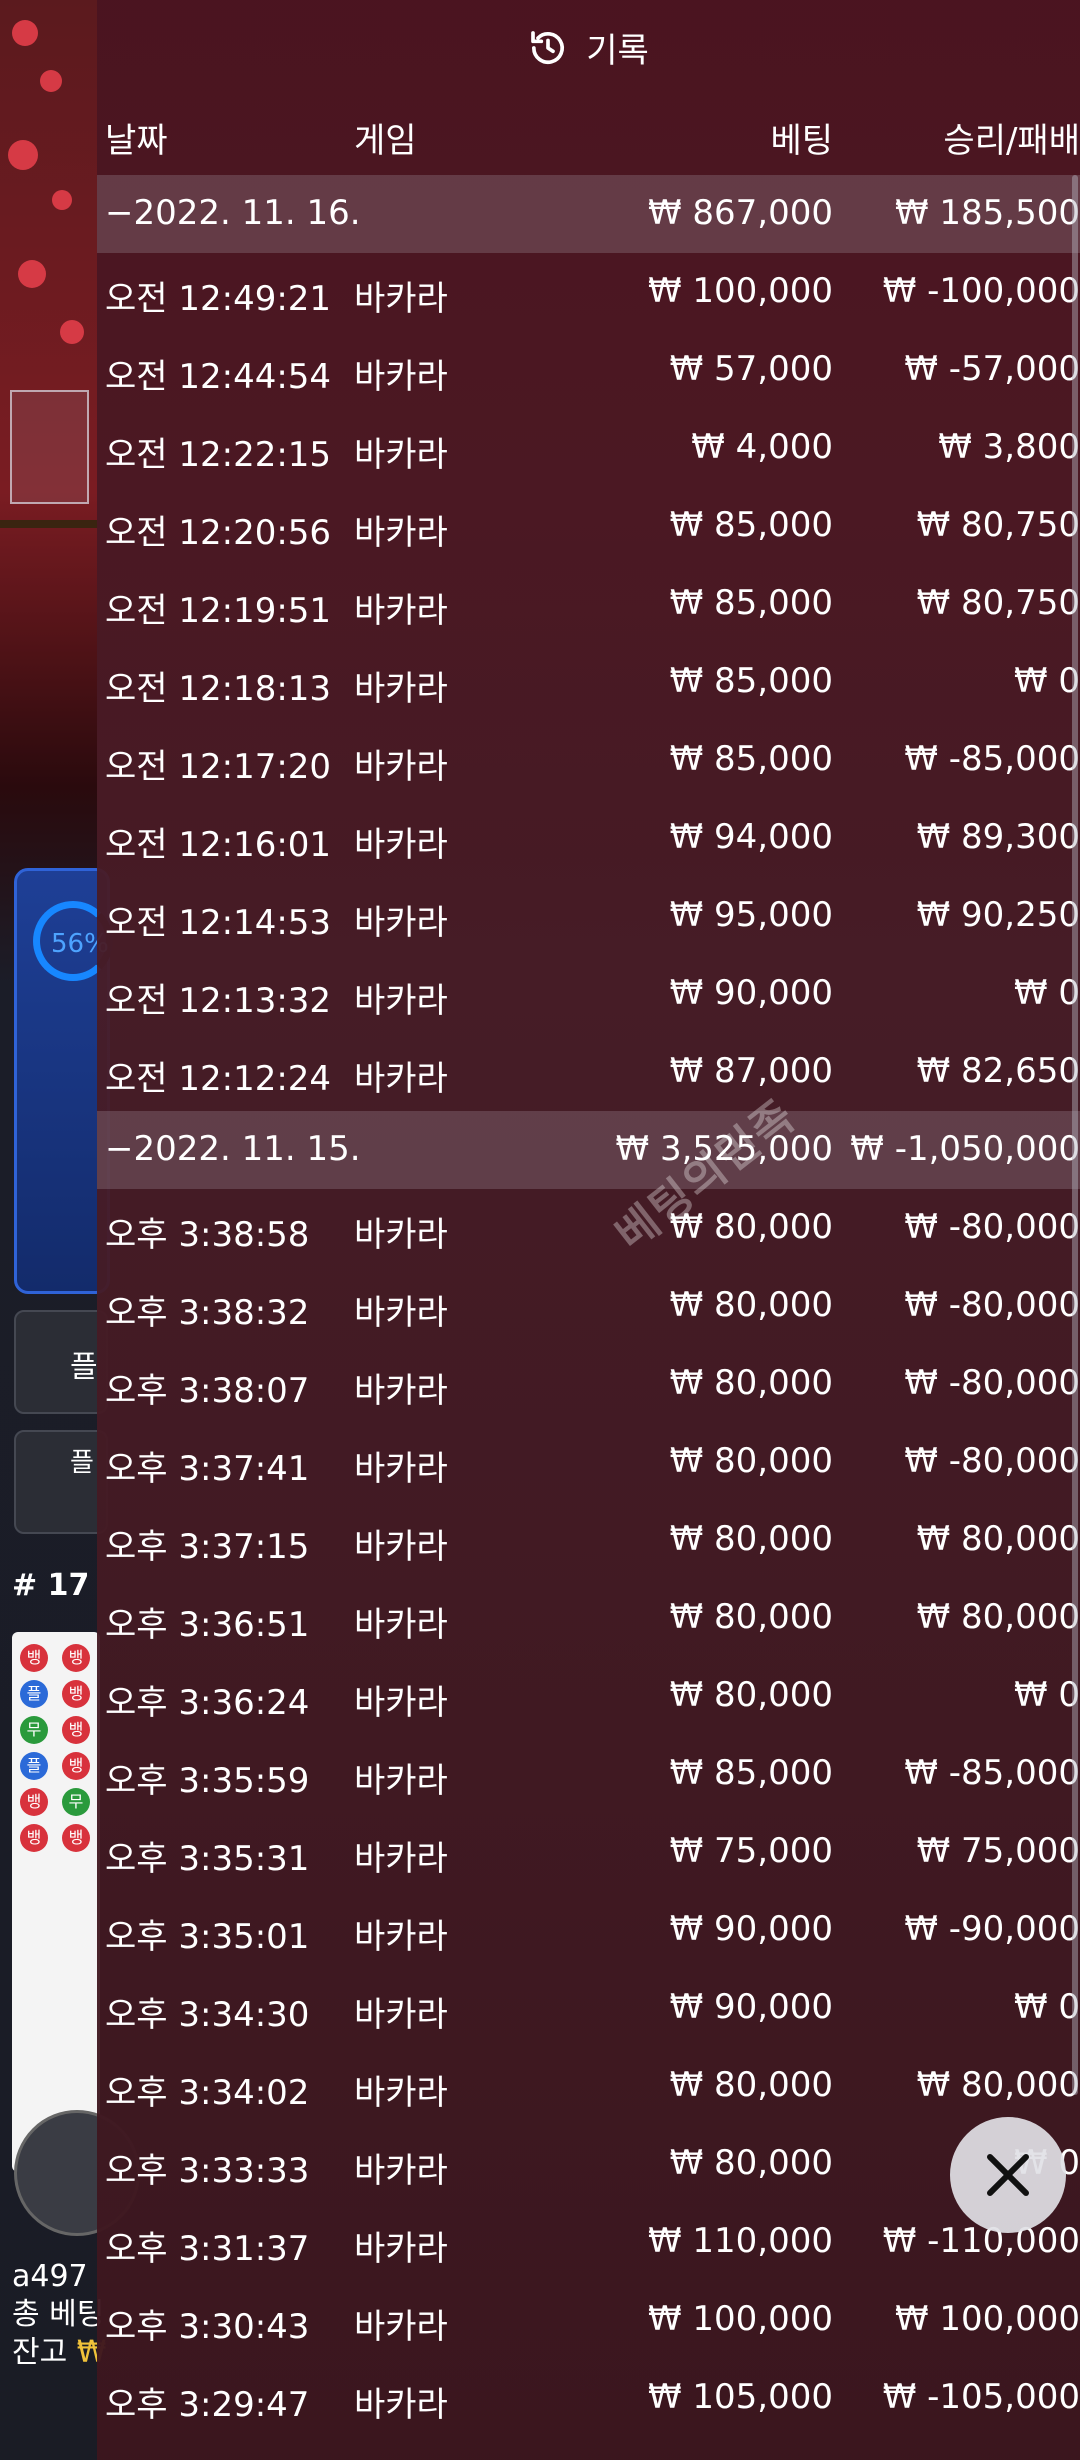 The width and height of the screenshot is (1080, 2460). I want to click on history-row: 오후 3:38:58 바카라 ₩ 80,000 ₩ -80,000, so click(588, 1228).